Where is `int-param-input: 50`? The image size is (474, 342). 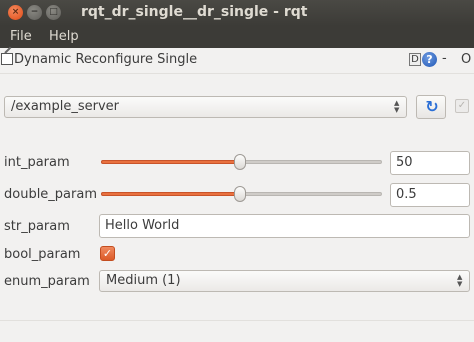 int-param-input: 50 is located at coordinates (430, 163).